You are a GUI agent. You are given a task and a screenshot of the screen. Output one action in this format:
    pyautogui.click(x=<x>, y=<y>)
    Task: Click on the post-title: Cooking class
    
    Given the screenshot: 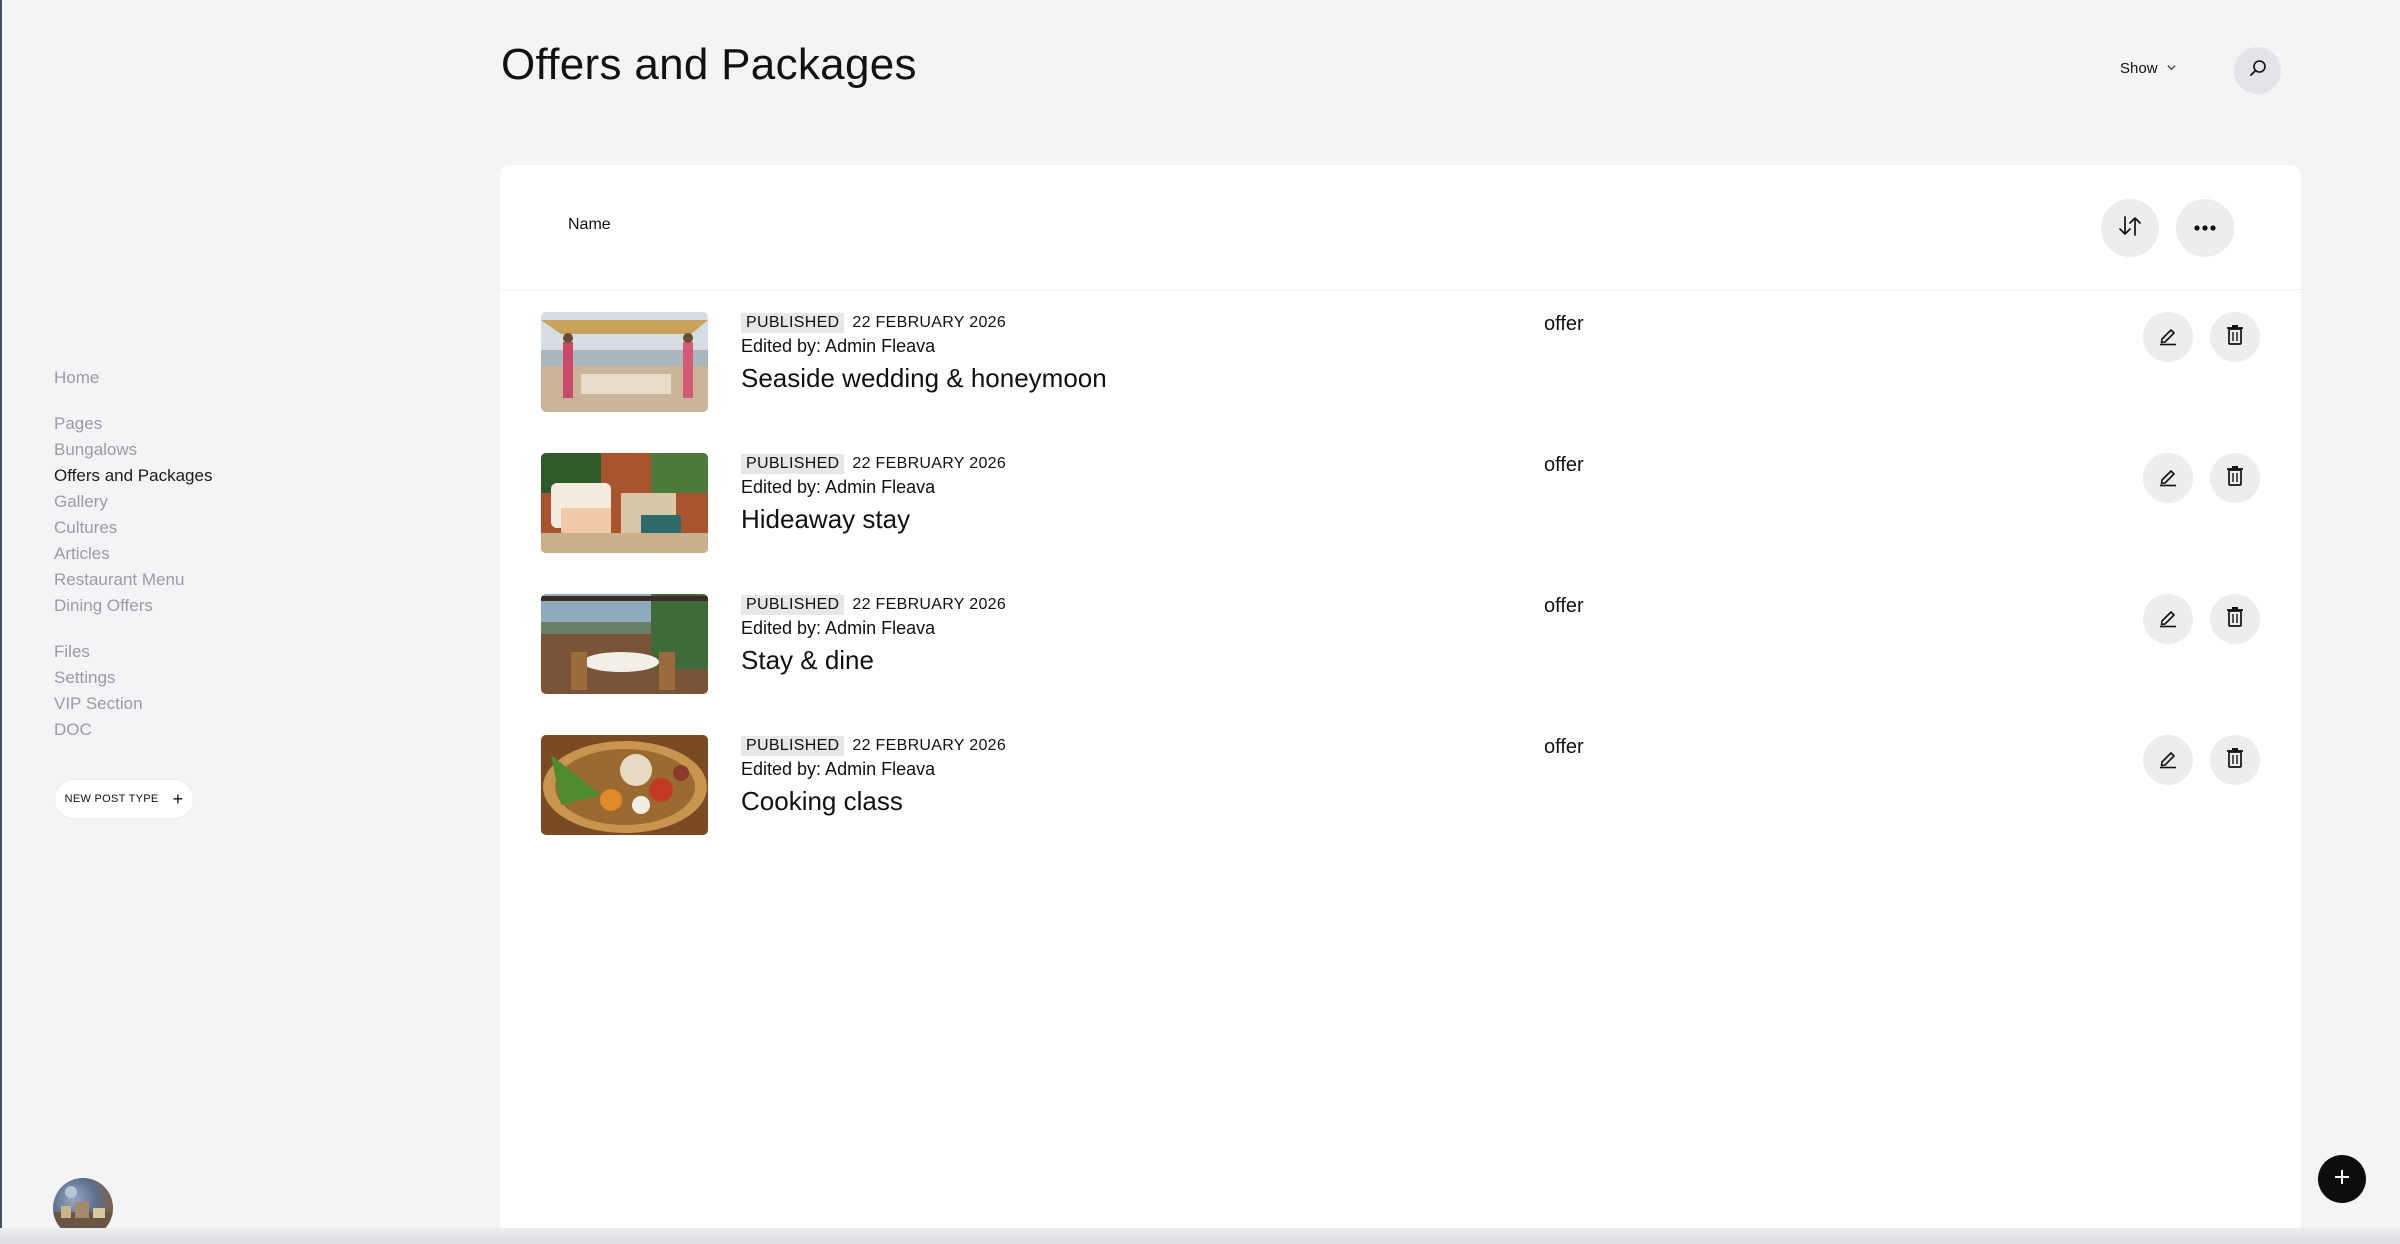 What is the action you would take?
    pyautogui.click(x=873, y=801)
    